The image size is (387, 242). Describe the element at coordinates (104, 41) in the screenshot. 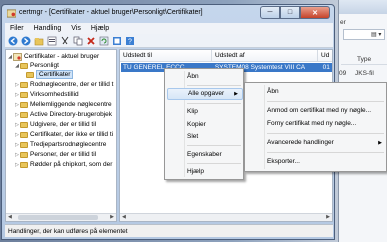

I see `refresh-icon` at that location.